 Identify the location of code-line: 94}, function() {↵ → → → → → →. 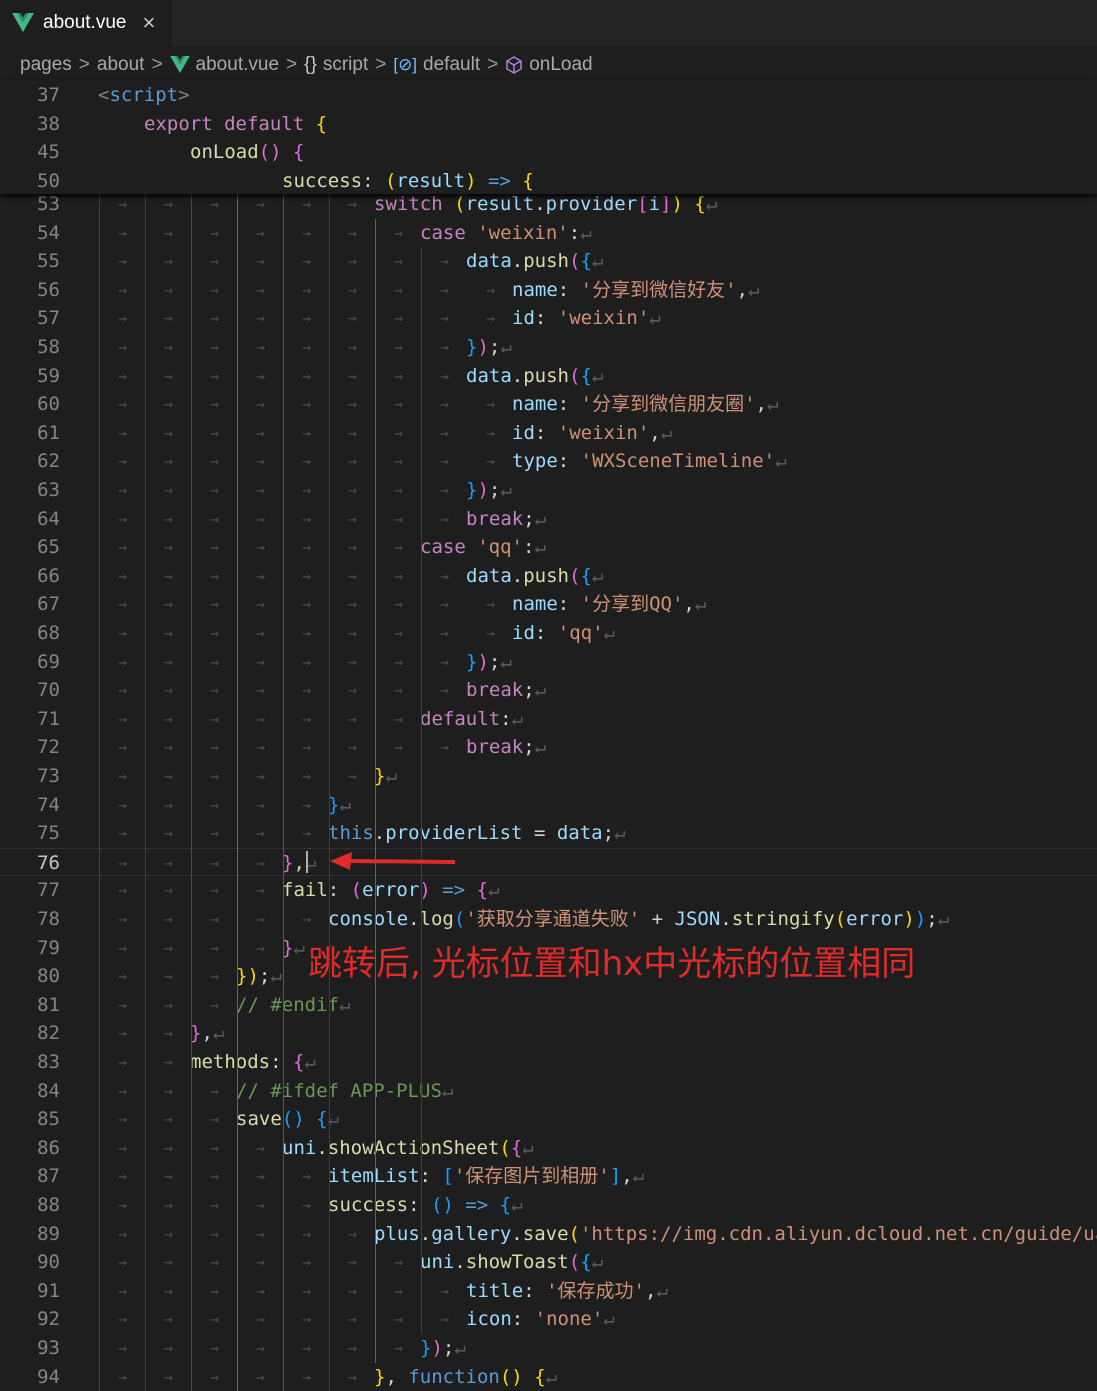
(548, 1377).